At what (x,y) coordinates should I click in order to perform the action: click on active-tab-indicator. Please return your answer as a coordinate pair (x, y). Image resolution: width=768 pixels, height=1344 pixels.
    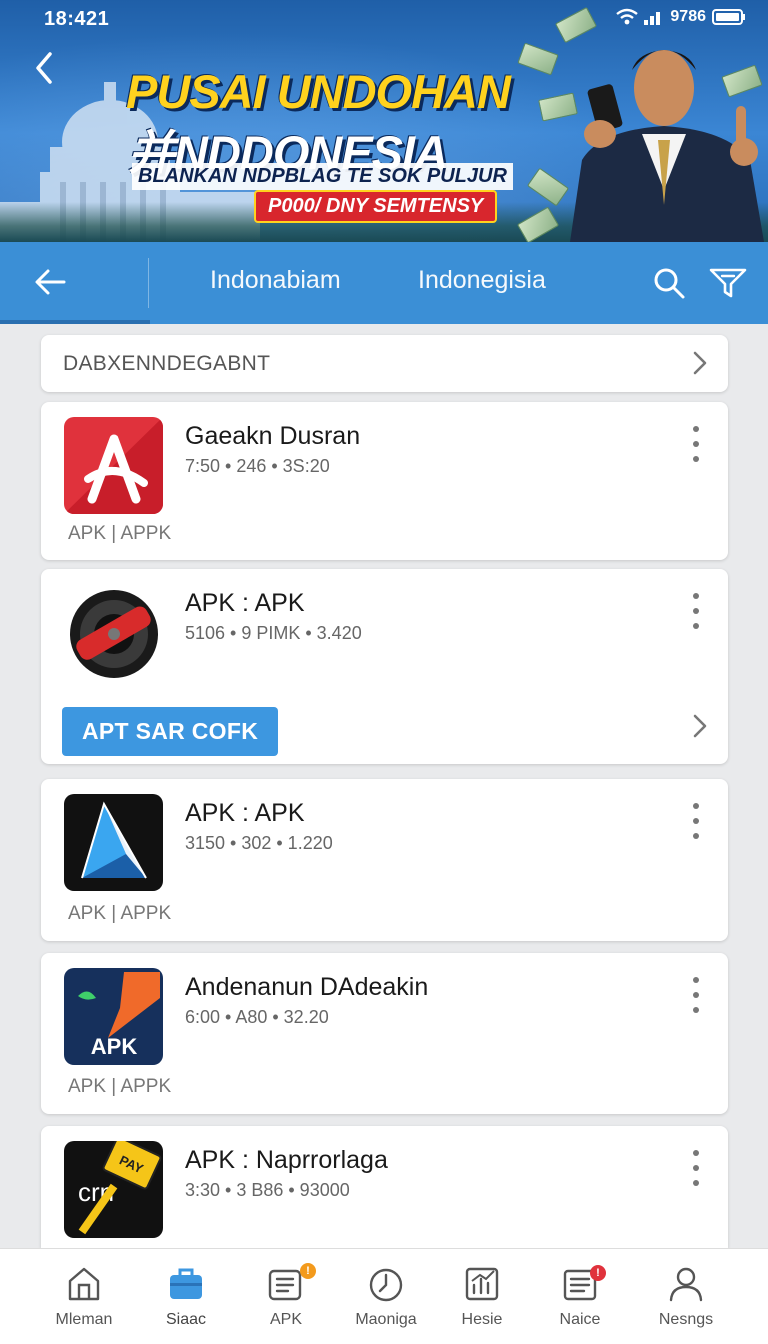
    Looking at the image, I should click on (75, 322).